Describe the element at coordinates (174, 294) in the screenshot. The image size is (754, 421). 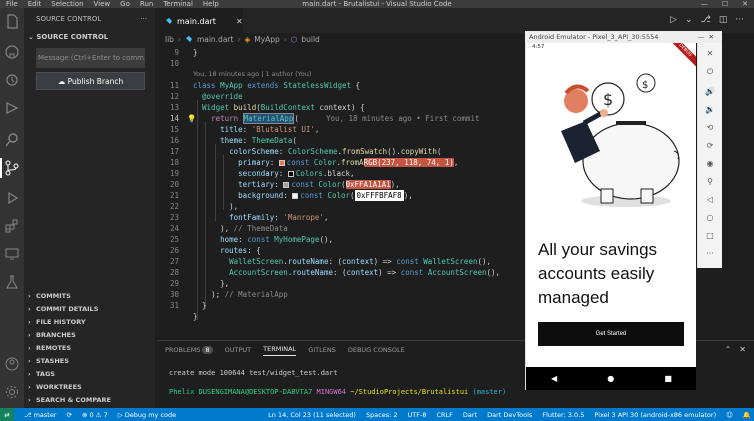
I see `line-number: 30` at that location.